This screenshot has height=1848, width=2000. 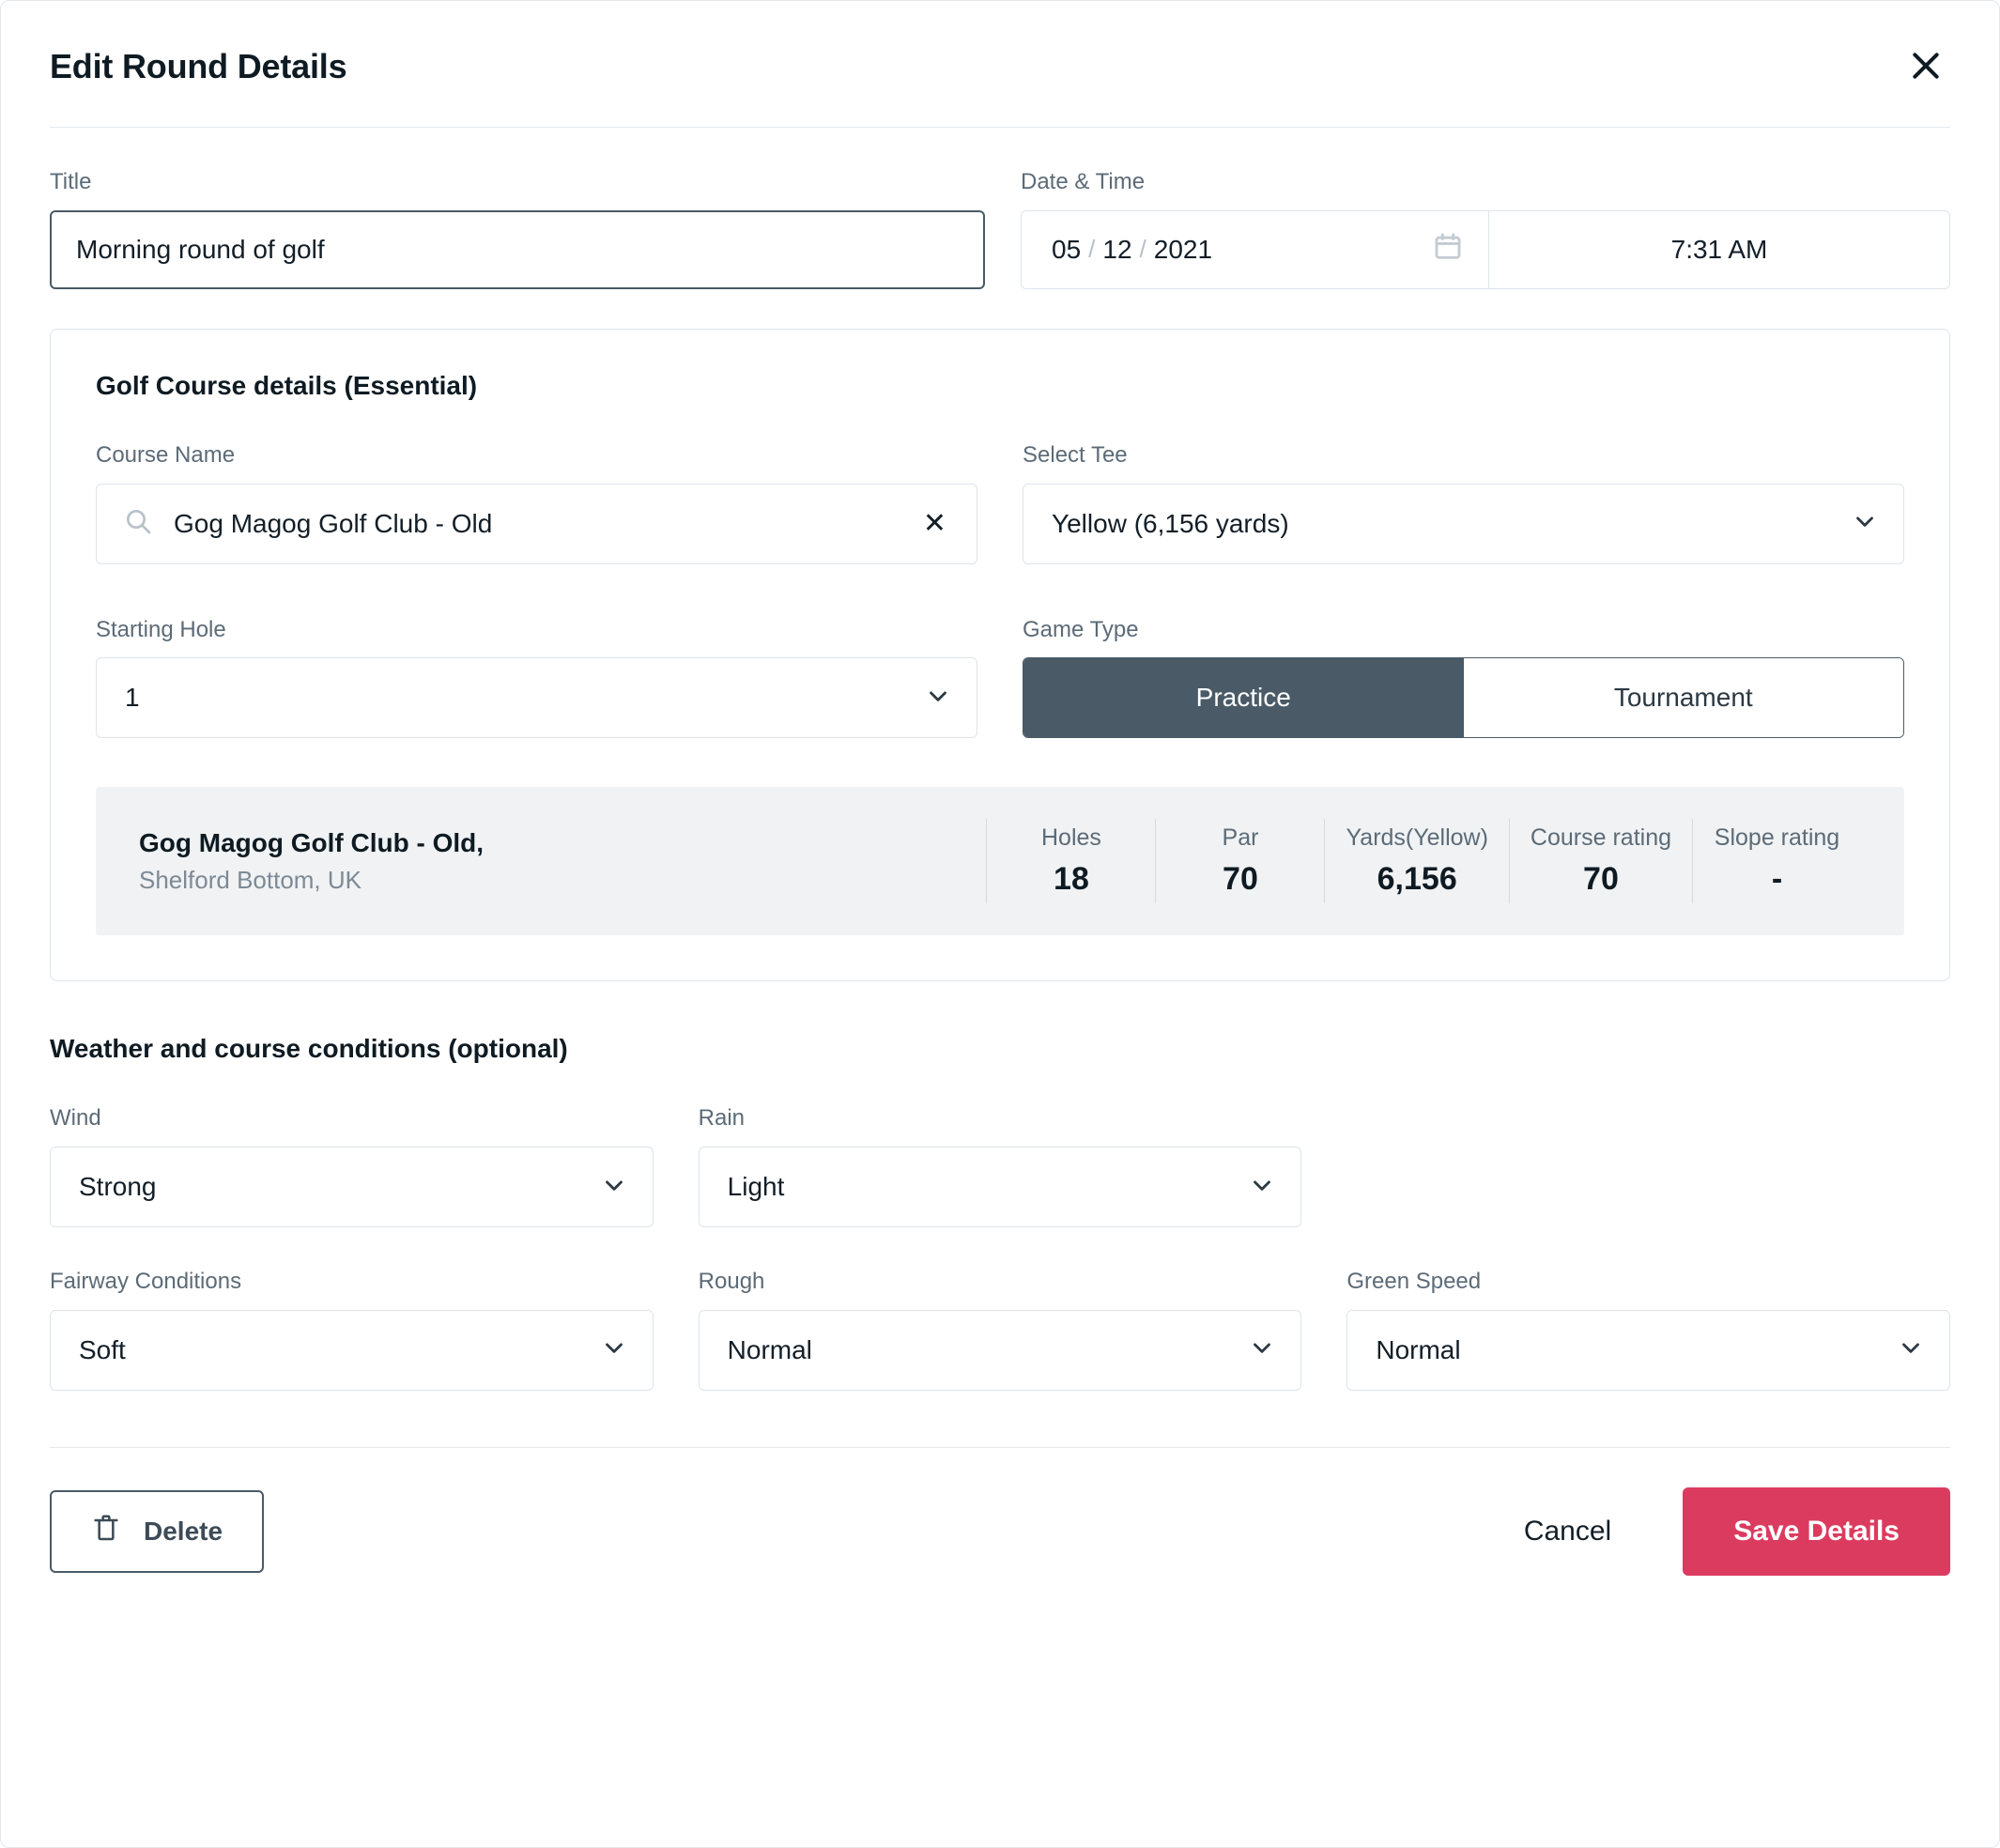 I want to click on stat-label: Course rating, so click(x=1600, y=838).